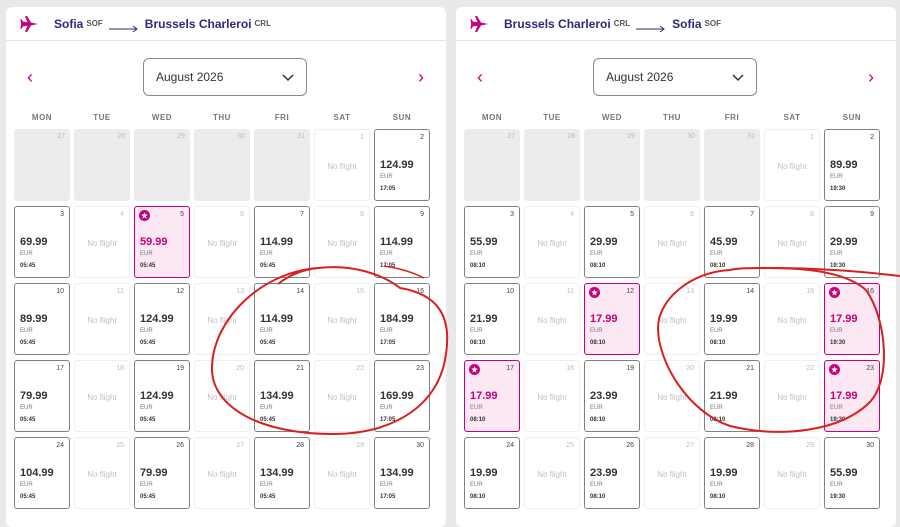 The image size is (900, 527). I want to click on weekday-header: FRI, so click(282, 117).